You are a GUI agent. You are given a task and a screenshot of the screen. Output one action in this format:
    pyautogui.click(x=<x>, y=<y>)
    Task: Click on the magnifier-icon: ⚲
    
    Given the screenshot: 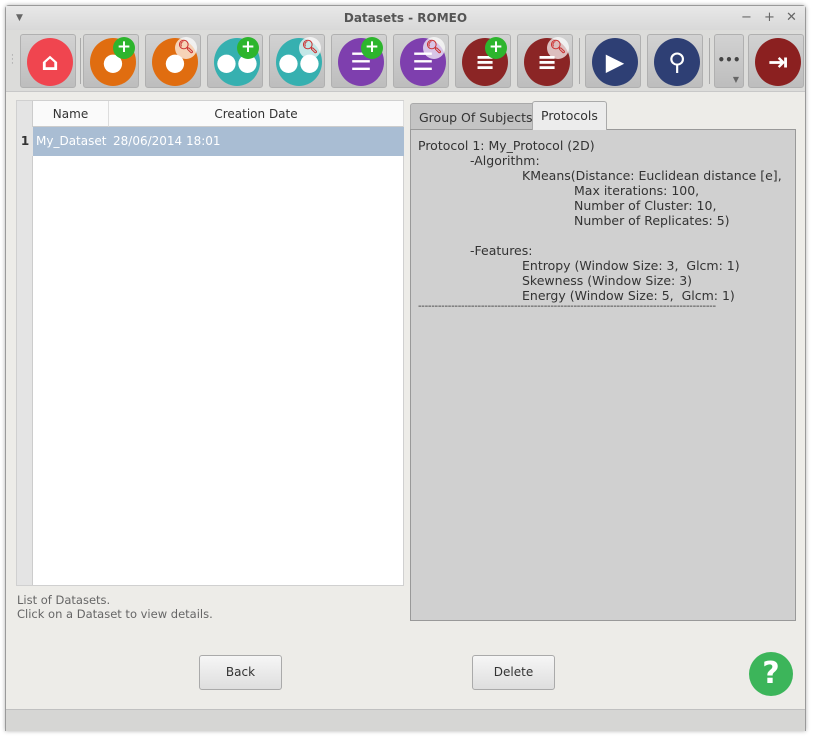 What is the action you would take?
    pyautogui.click(x=677, y=62)
    